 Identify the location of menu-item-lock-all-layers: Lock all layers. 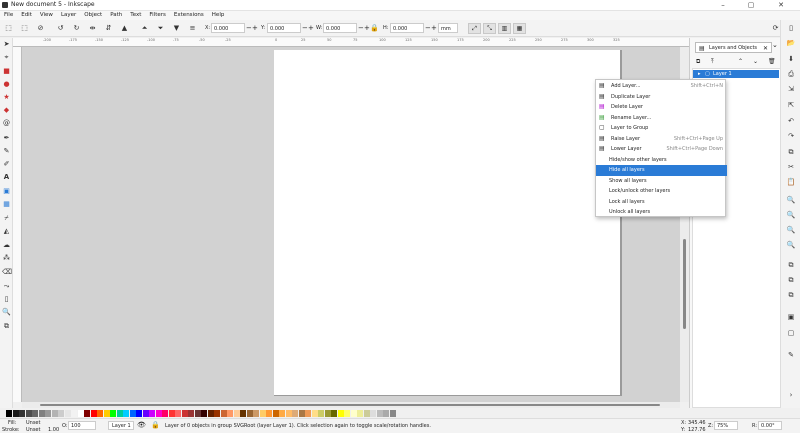
(661, 202).